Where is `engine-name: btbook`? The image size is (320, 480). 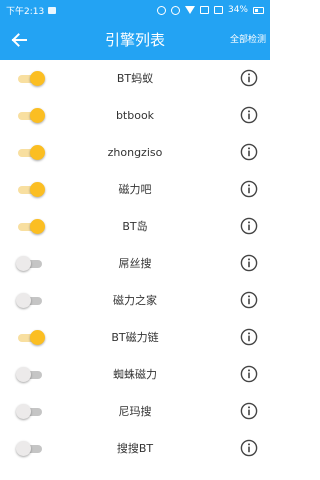
engine-name: btbook is located at coordinates (135, 115).